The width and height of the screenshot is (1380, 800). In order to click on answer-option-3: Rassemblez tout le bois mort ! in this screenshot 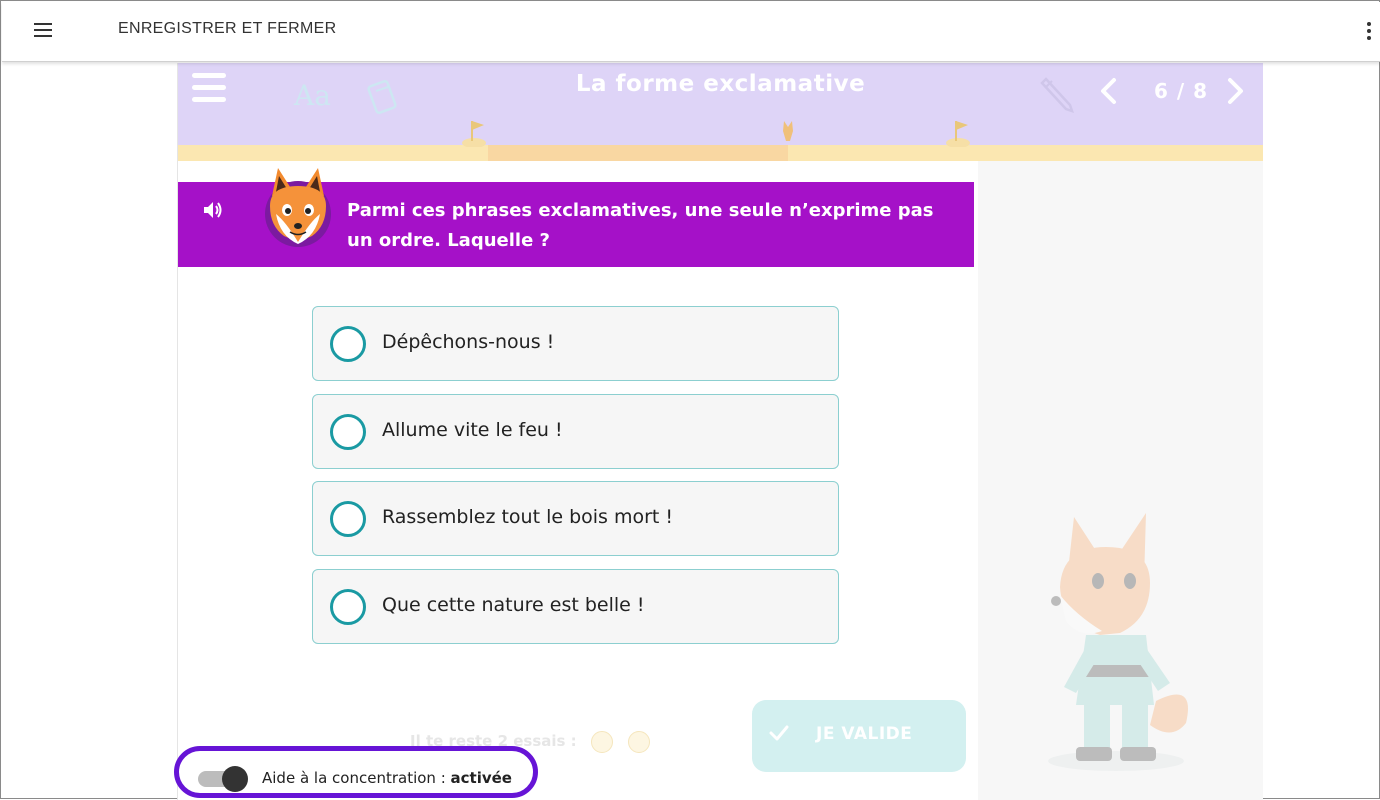, I will do `click(575, 518)`.